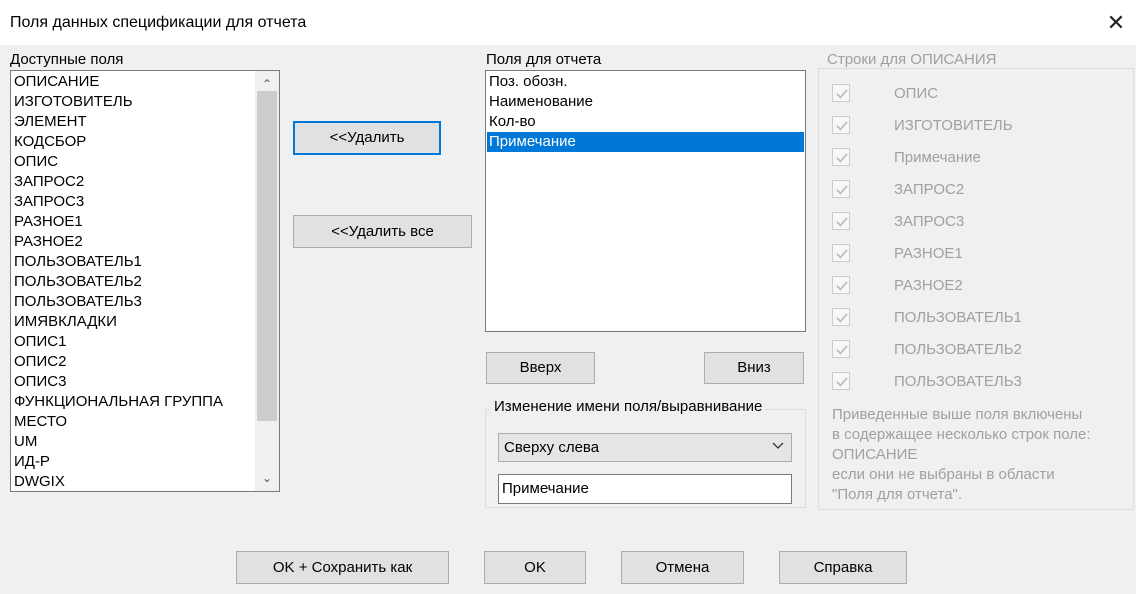 The image size is (1136, 594). What do you see at coordinates (645, 142) in the screenshot?
I see `list-item: Примечание` at bounding box center [645, 142].